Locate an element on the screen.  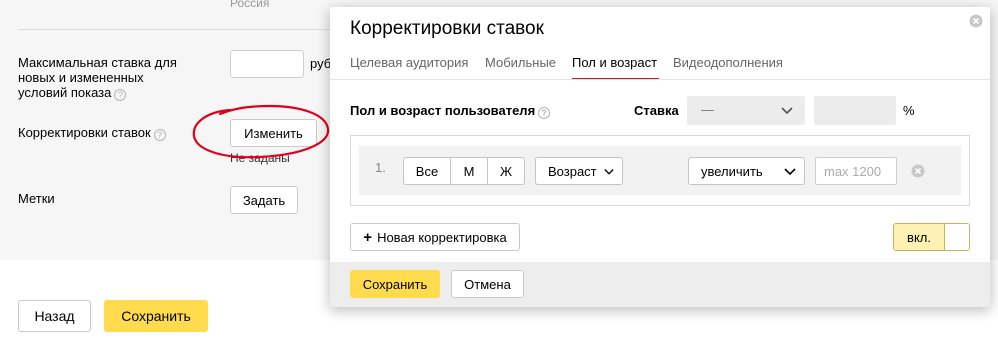
tags-label: Метки is located at coordinates (36, 198).